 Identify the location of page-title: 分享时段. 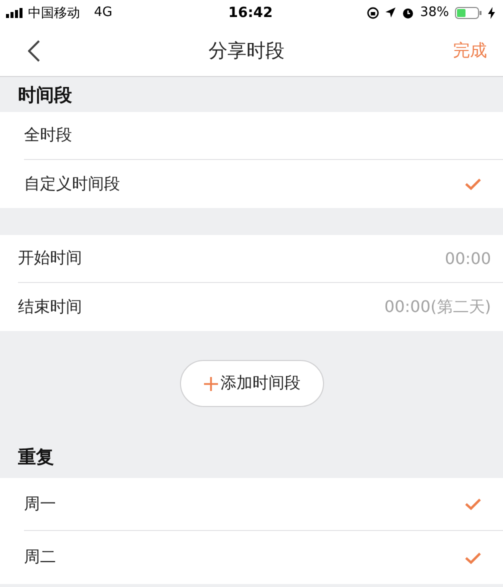
(247, 51).